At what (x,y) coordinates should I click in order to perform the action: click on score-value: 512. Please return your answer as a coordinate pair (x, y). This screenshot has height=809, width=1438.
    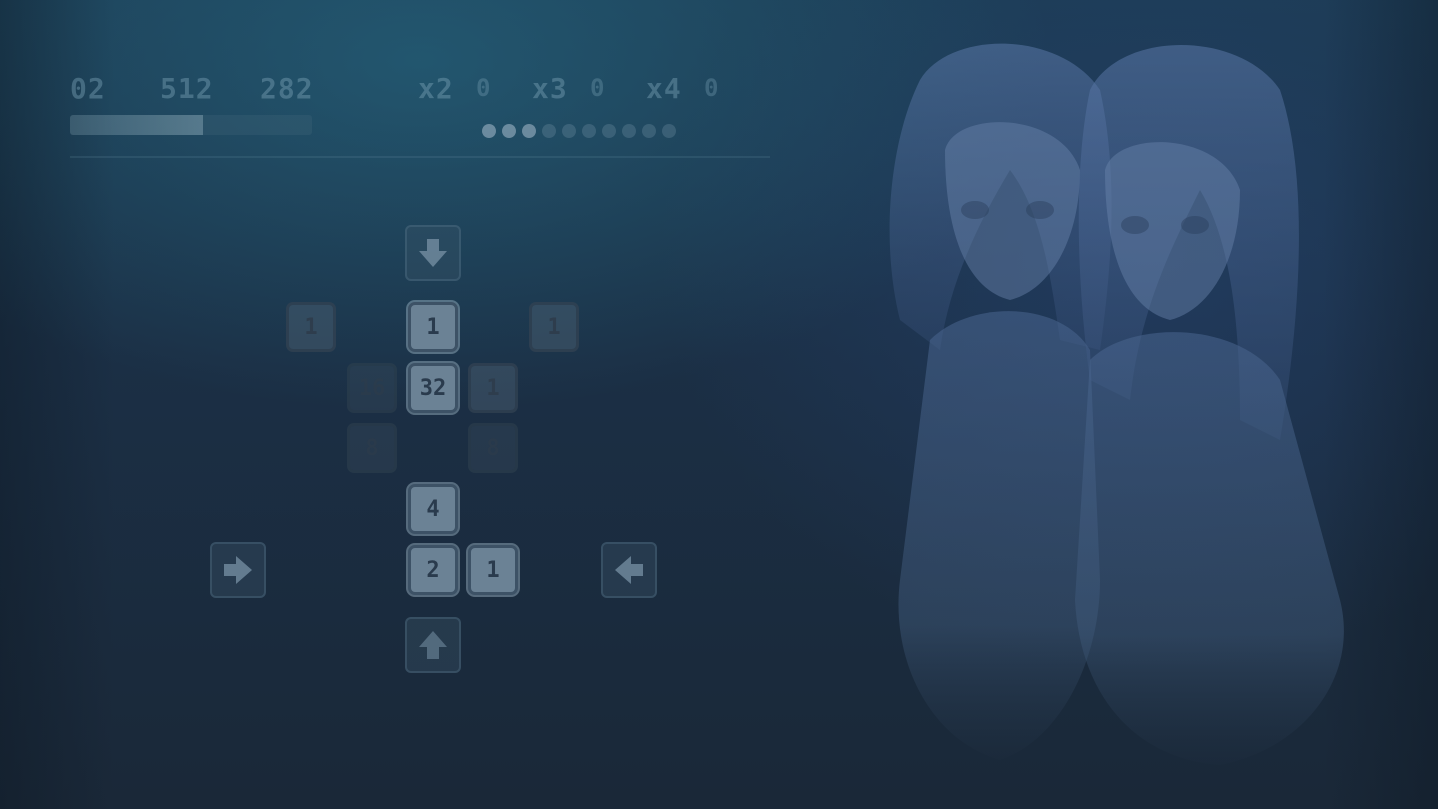
    Looking at the image, I should click on (187, 88).